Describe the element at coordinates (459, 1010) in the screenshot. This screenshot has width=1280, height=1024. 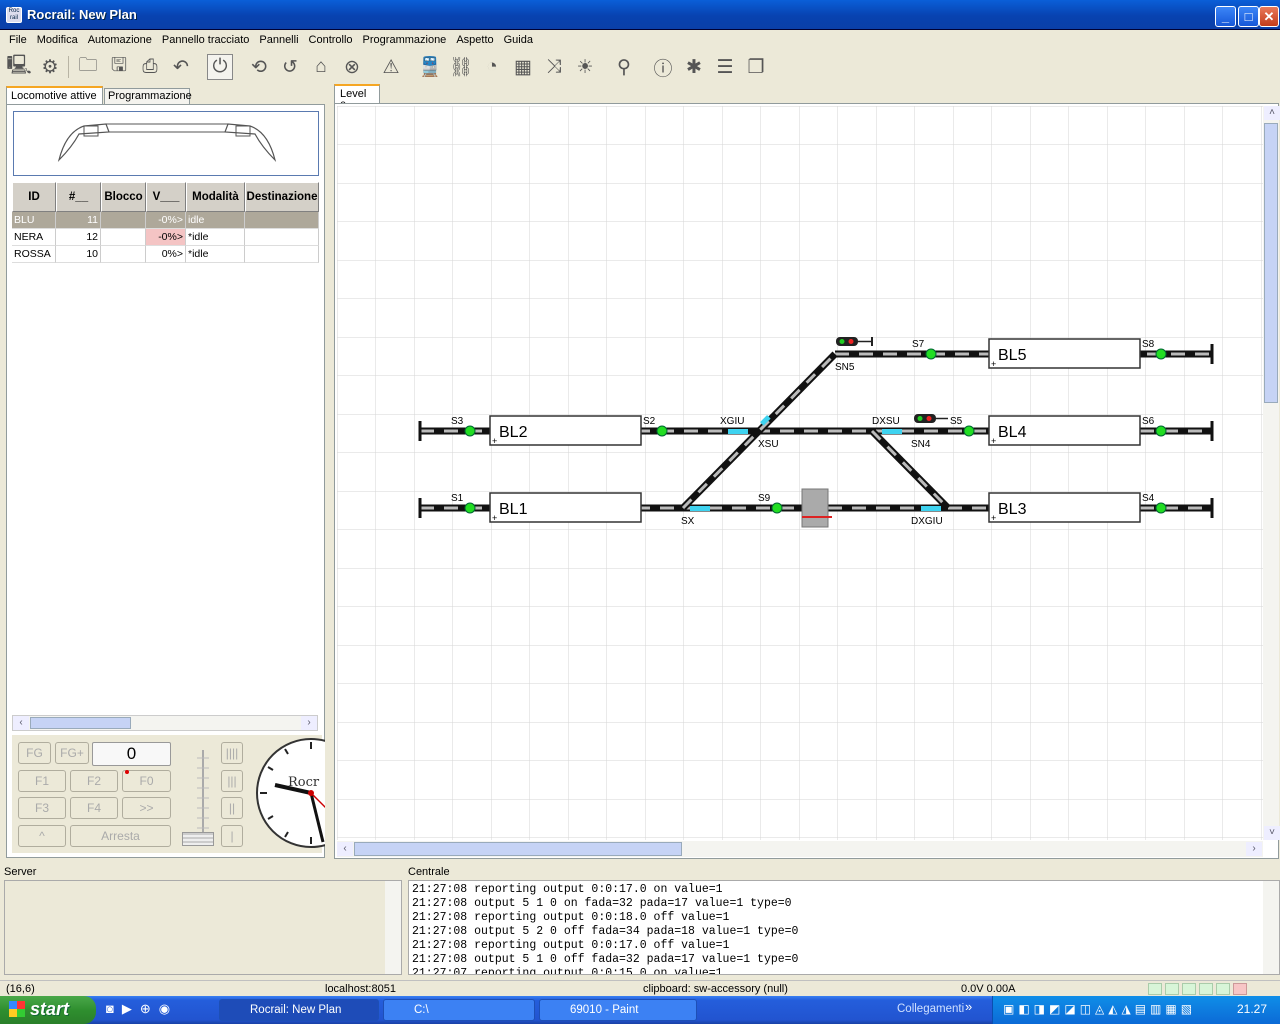
I see `task-console: C:\` at that location.